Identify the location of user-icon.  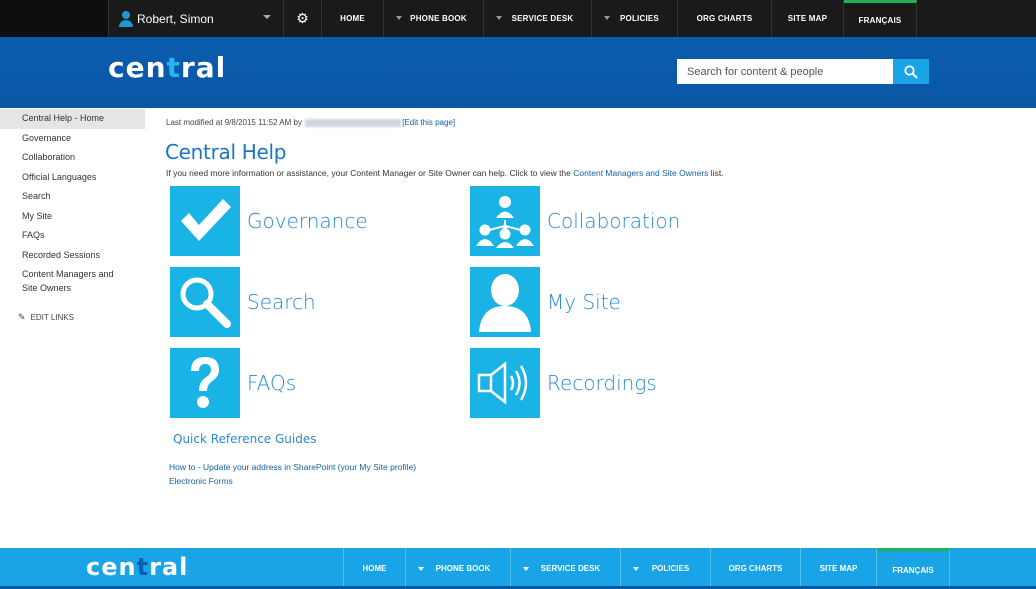
(126, 18).